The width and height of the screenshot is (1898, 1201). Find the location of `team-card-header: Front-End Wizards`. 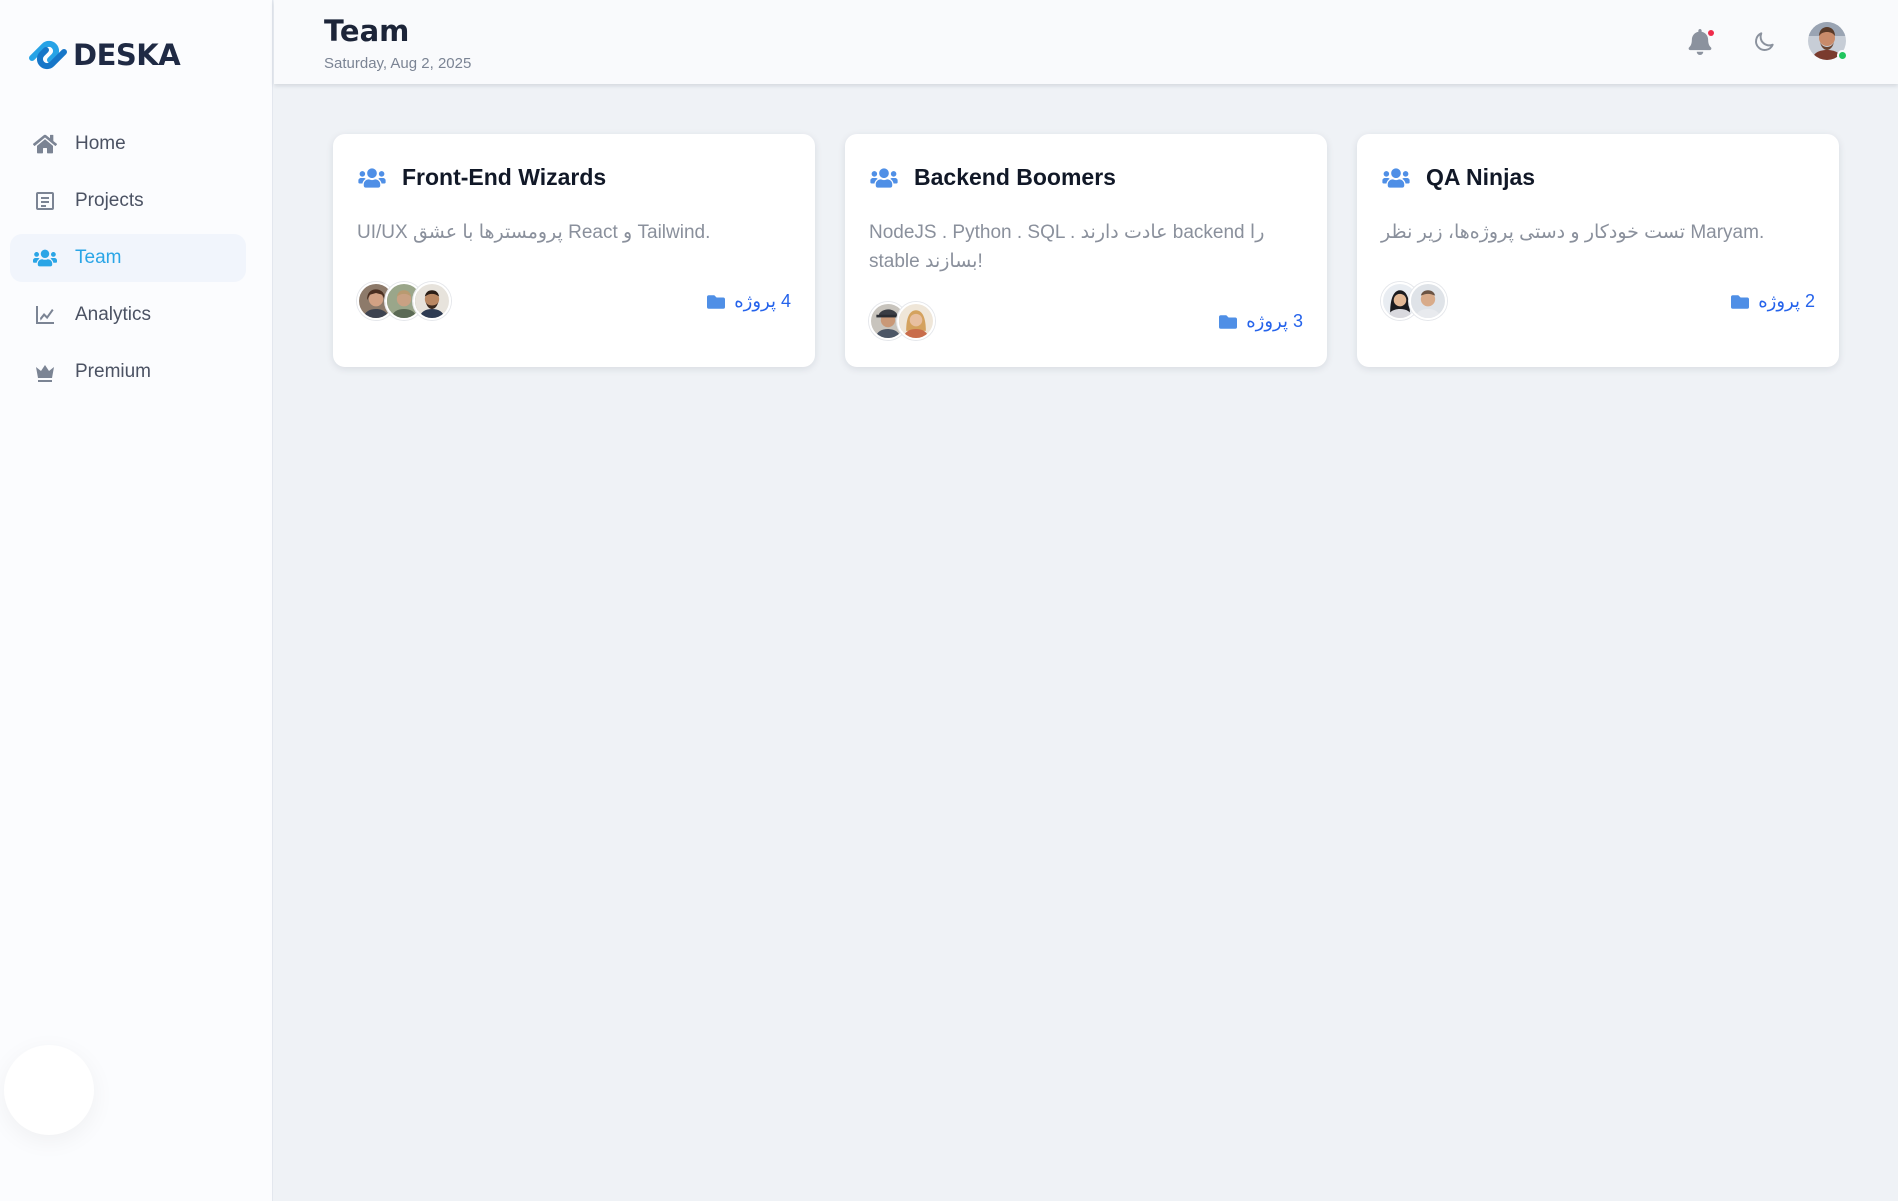

team-card-header: Front-End Wizards is located at coordinates (481, 177).